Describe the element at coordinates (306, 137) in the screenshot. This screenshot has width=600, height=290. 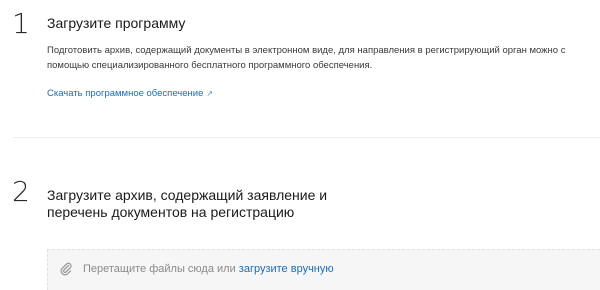
I see `step-divider` at that location.